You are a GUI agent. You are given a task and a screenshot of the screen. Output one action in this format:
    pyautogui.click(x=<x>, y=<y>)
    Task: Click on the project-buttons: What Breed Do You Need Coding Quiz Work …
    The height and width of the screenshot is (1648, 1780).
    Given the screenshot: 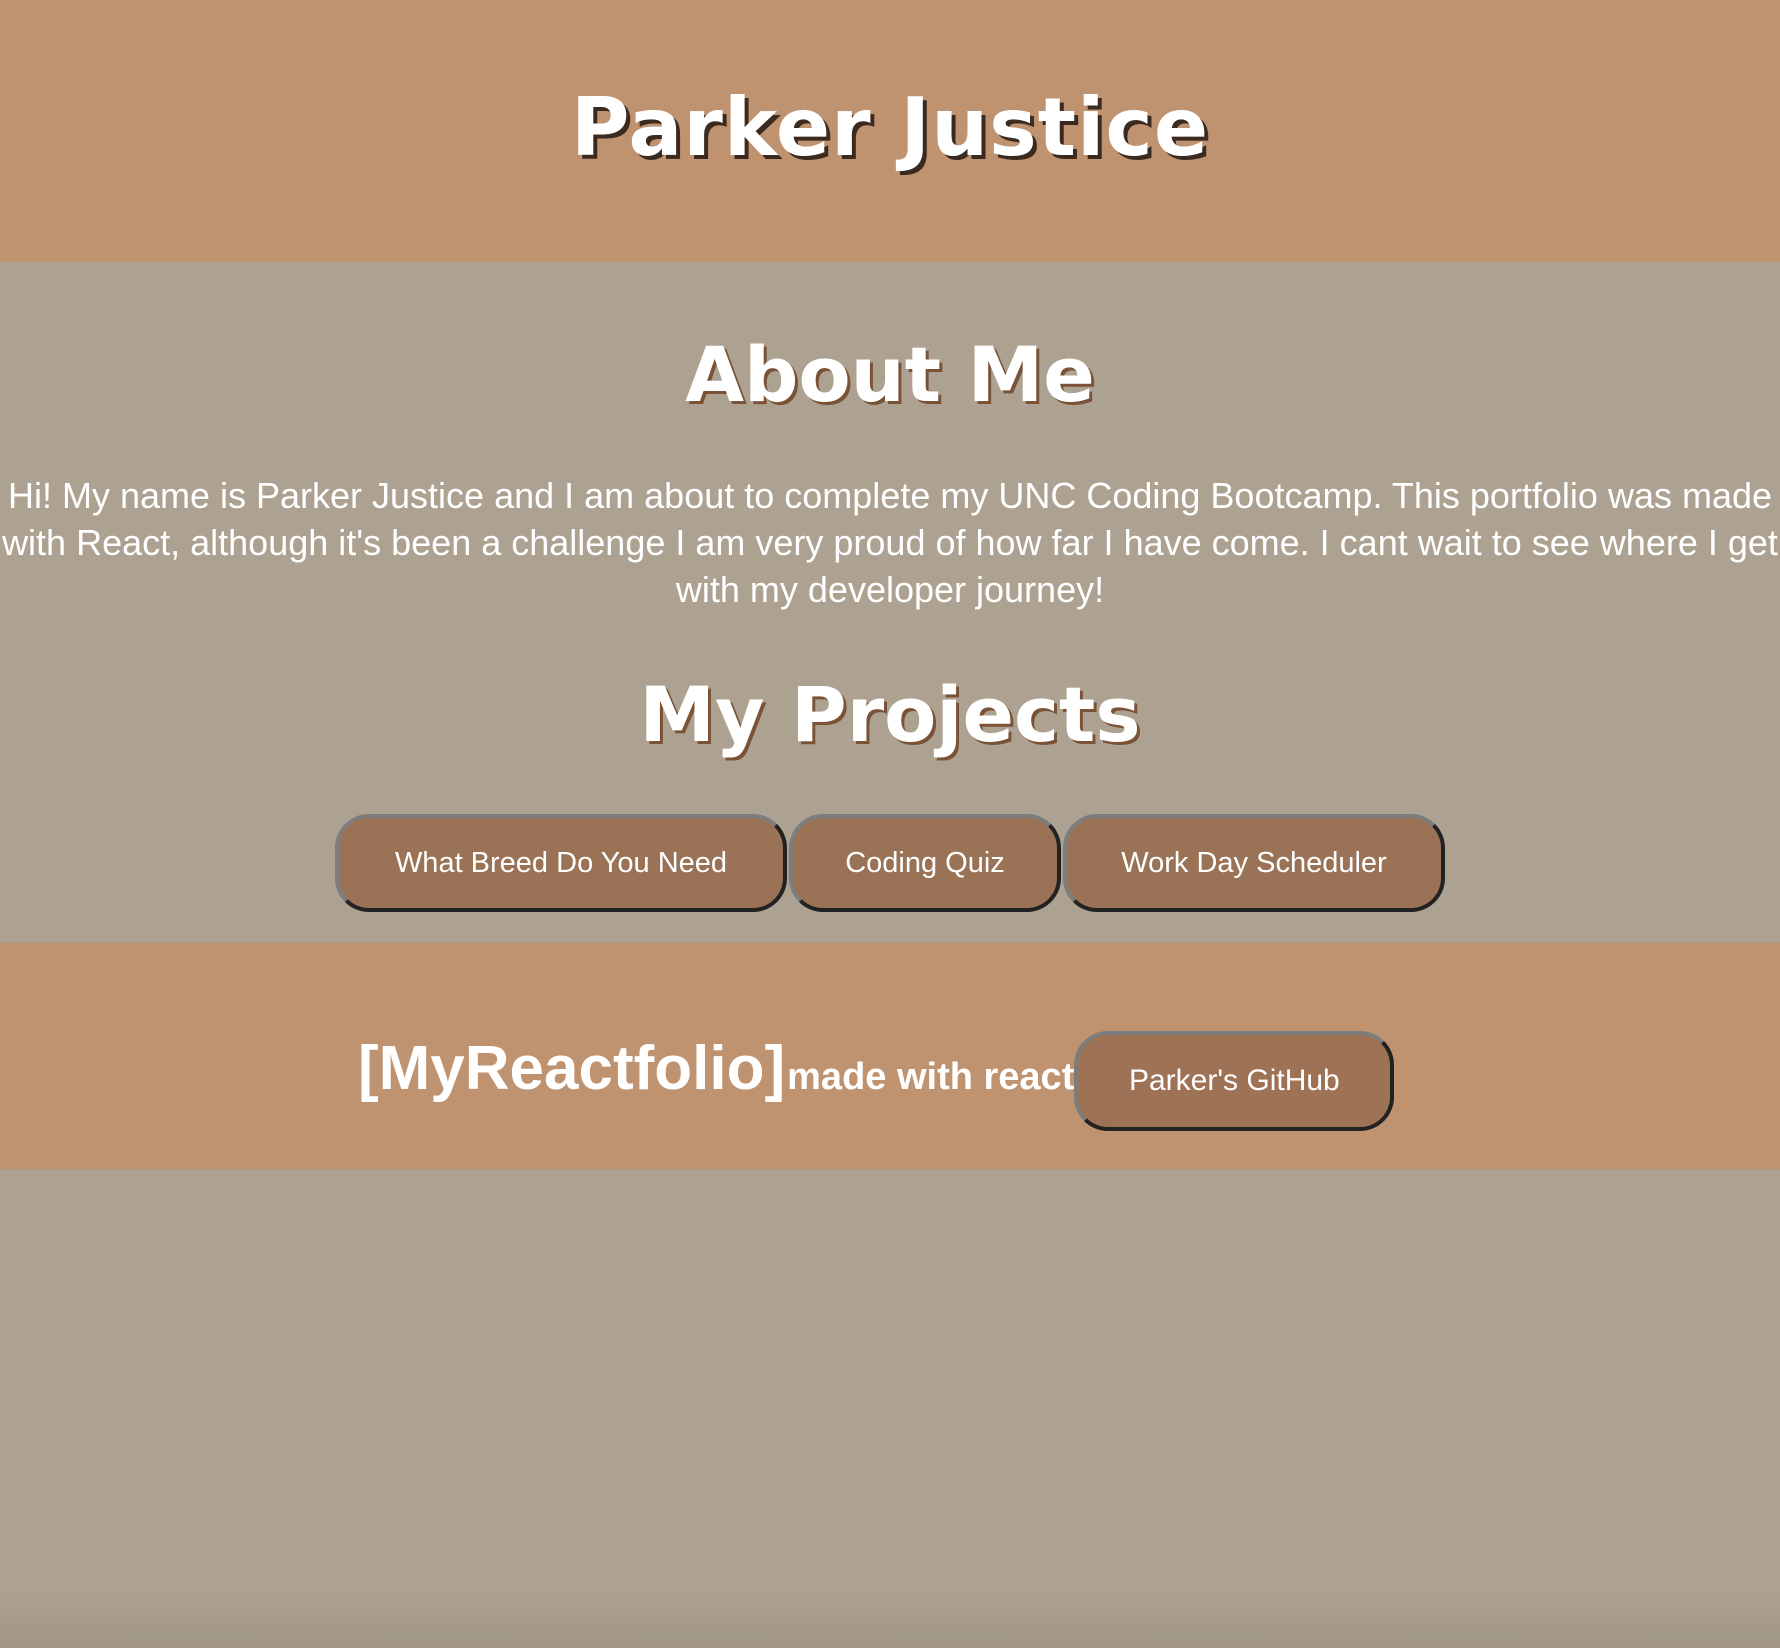 What is the action you would take?
    pyautogui.click(x=890, y=863)
    